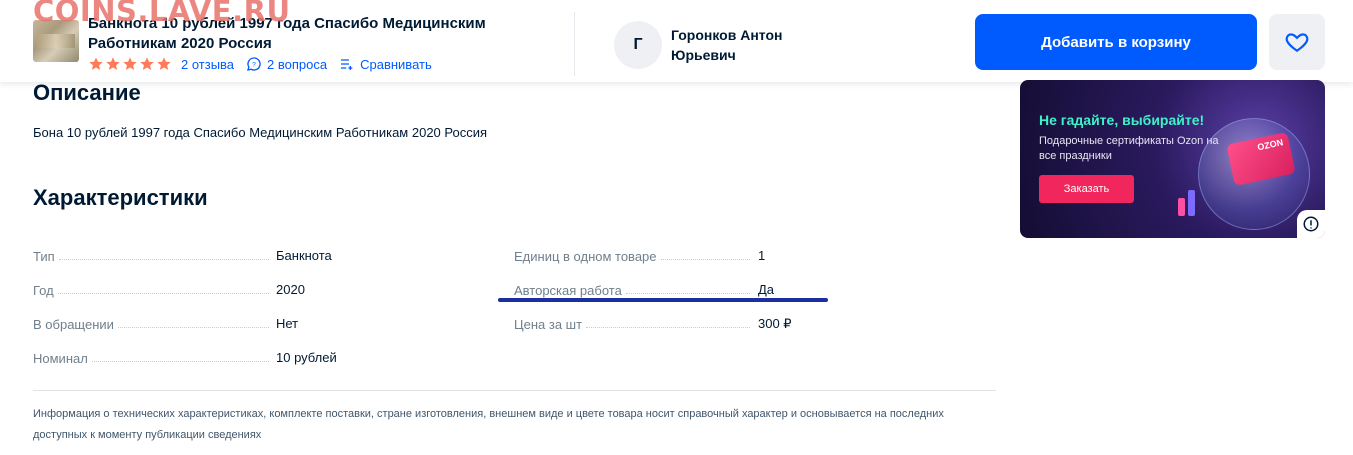  I want to click on info-icon, so click(1311, 224).